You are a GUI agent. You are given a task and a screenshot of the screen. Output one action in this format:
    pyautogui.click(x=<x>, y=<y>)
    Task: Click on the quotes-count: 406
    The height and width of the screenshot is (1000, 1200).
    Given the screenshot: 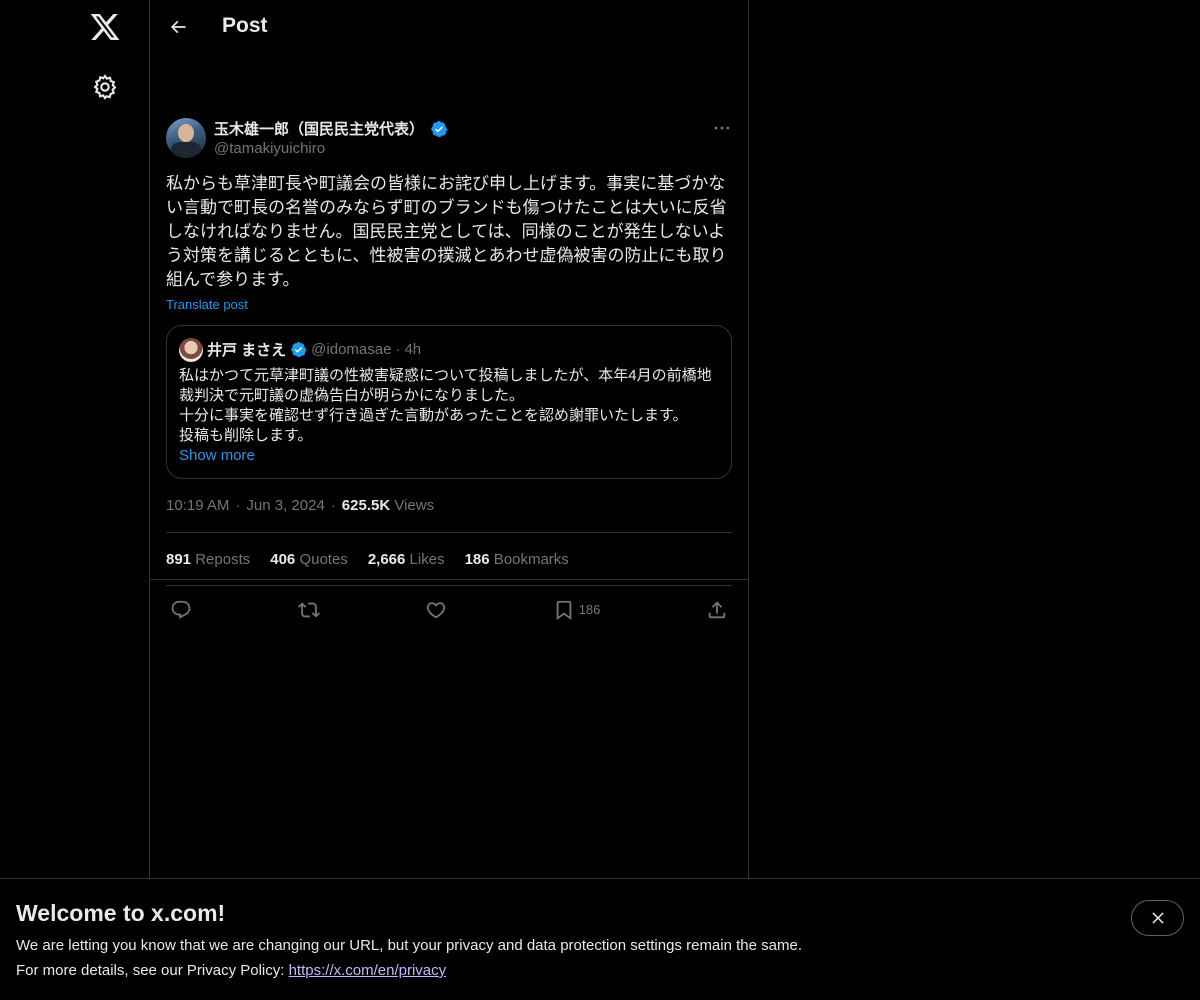 What is the action you would take?
    pyautogui.click(x=283, y=559)
    